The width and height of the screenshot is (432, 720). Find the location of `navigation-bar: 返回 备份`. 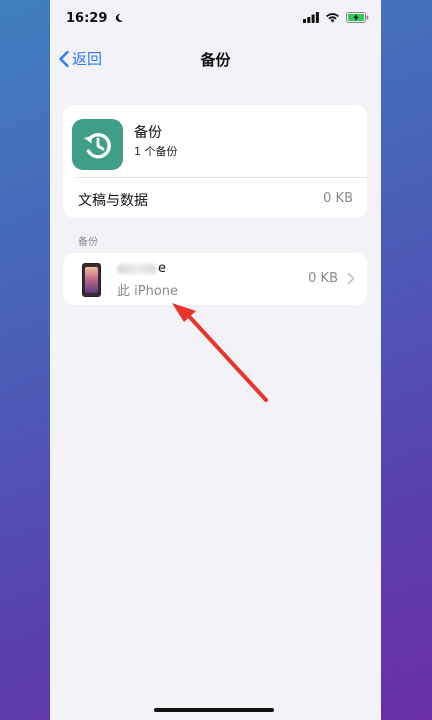

navigation-bar: 返回 备份 is located at coordinates (215, 59).